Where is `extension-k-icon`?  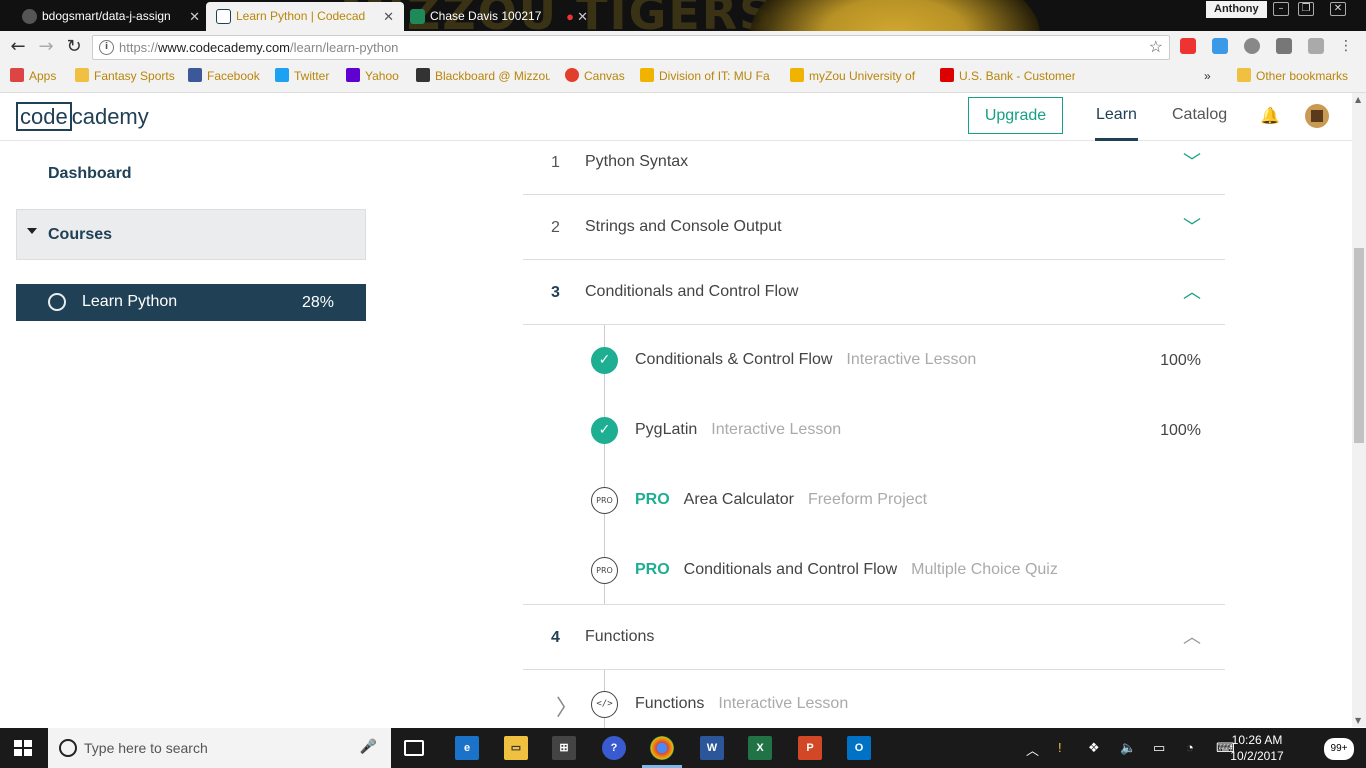 extension-k-icon is located at coordinates (1316, 46).